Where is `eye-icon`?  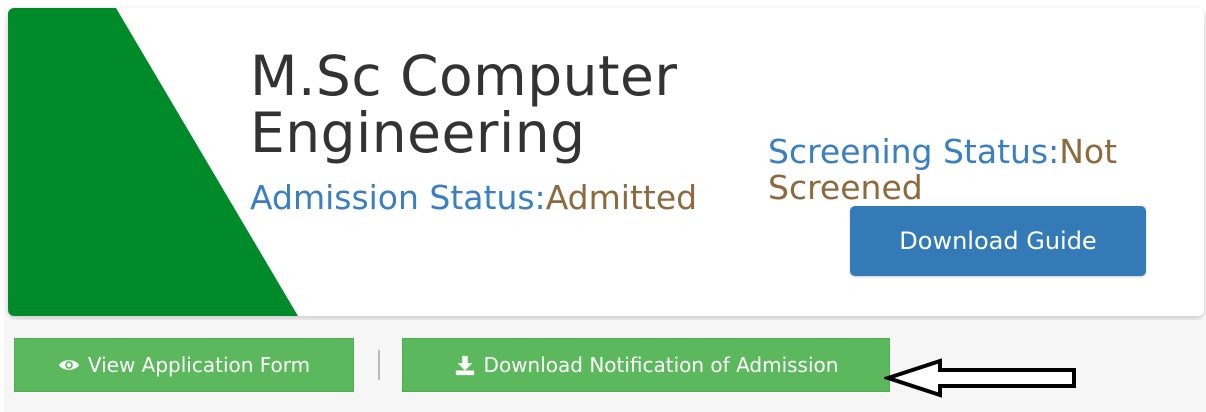 eye-icon is located at coordinates (68, 365).